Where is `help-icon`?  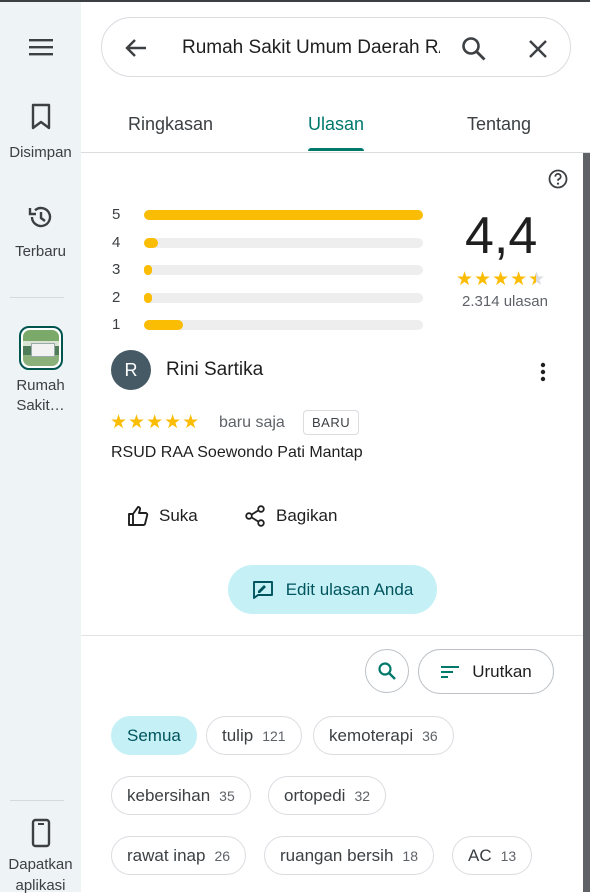 help-icon is located at coordinates (558, 179).